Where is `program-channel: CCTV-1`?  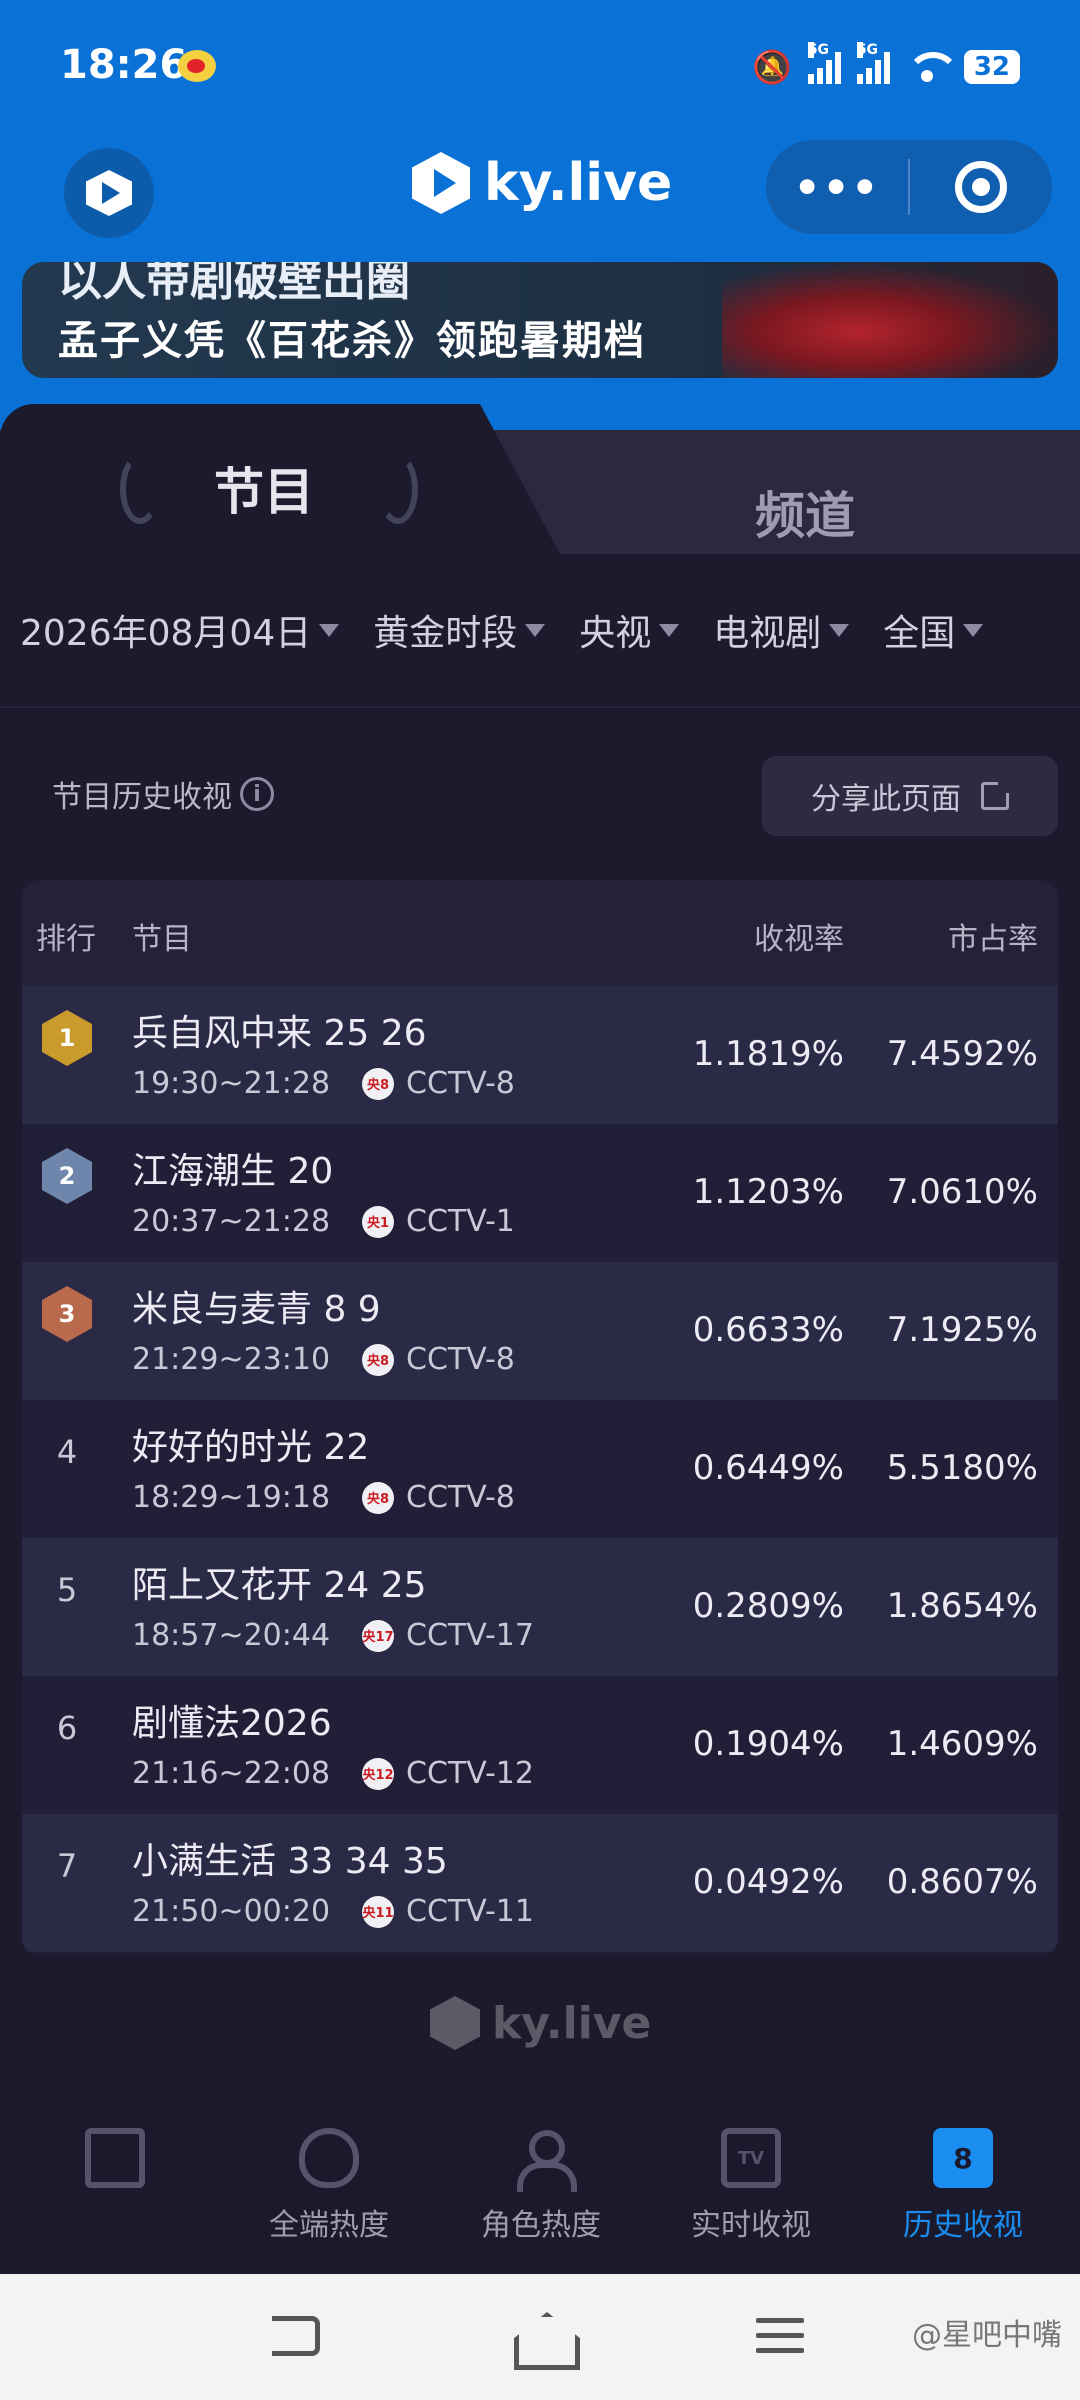 program-channel: CCTV-1 is located at coordinates (460, 1221).